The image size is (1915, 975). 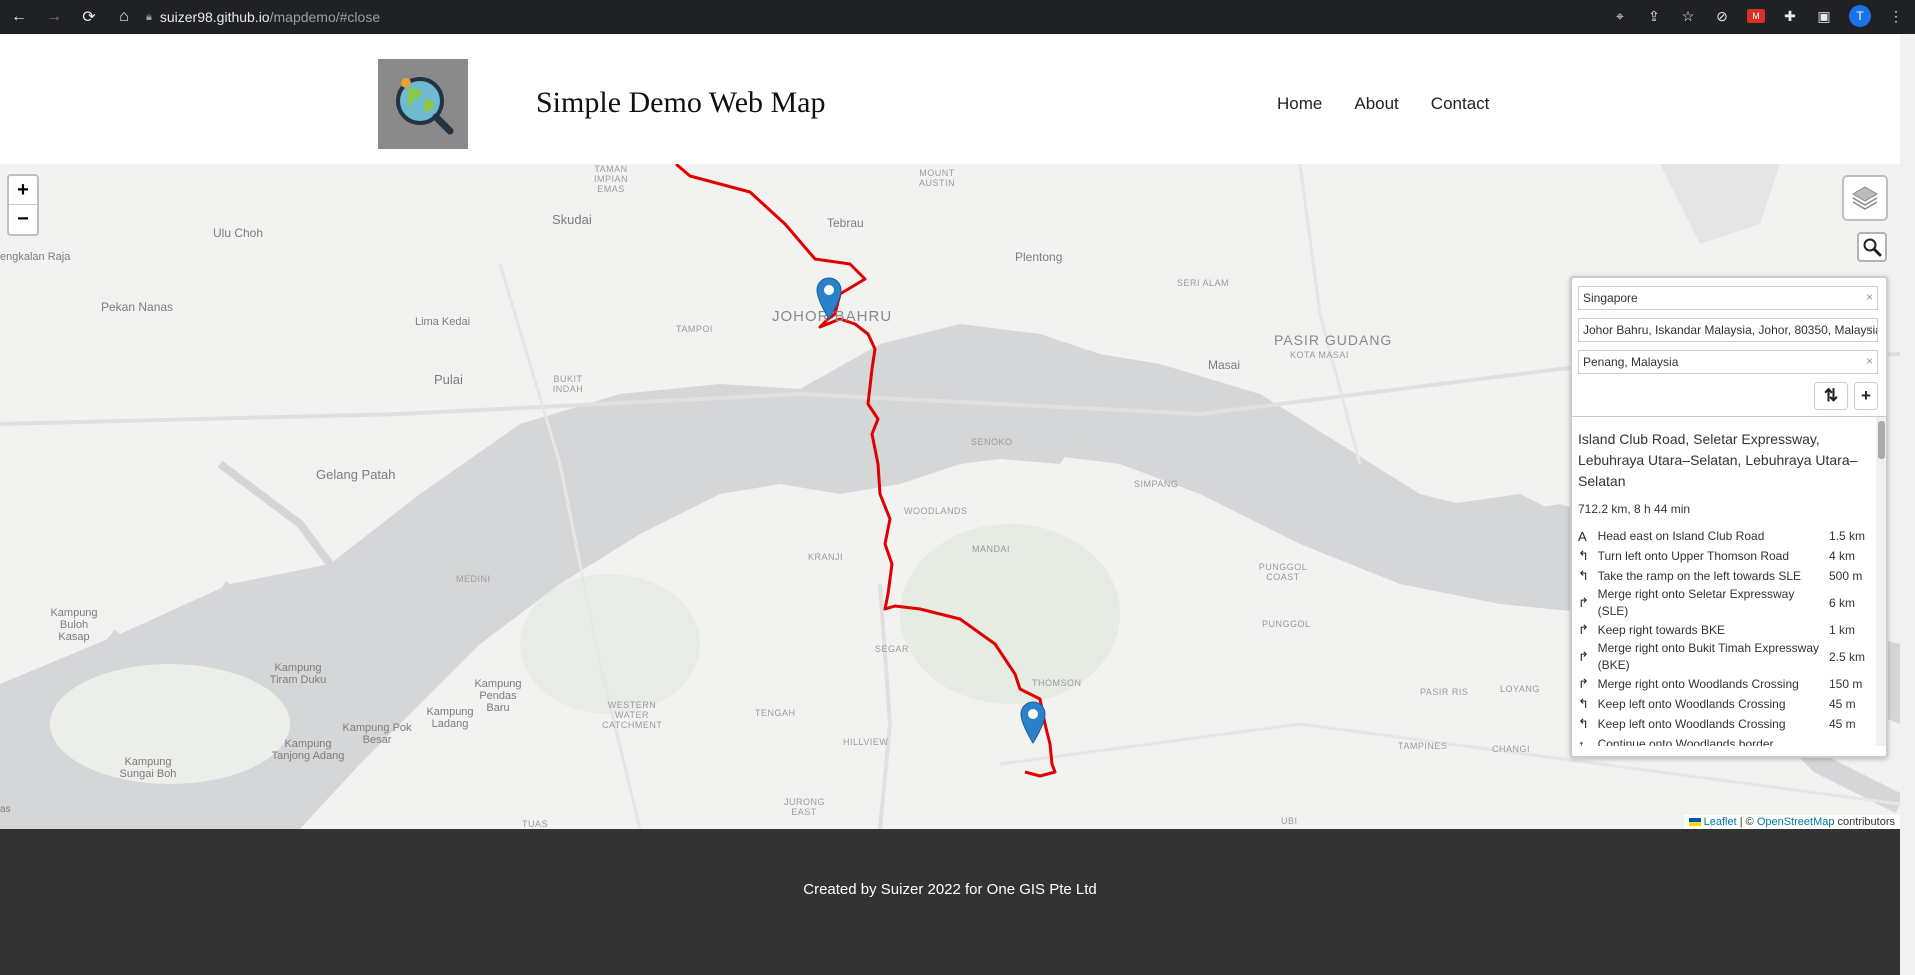 What do you see at coordinates (137, 307) in the screenshot?
I see `place-label: Pekan Nanas` at bounding box center [137, 307].